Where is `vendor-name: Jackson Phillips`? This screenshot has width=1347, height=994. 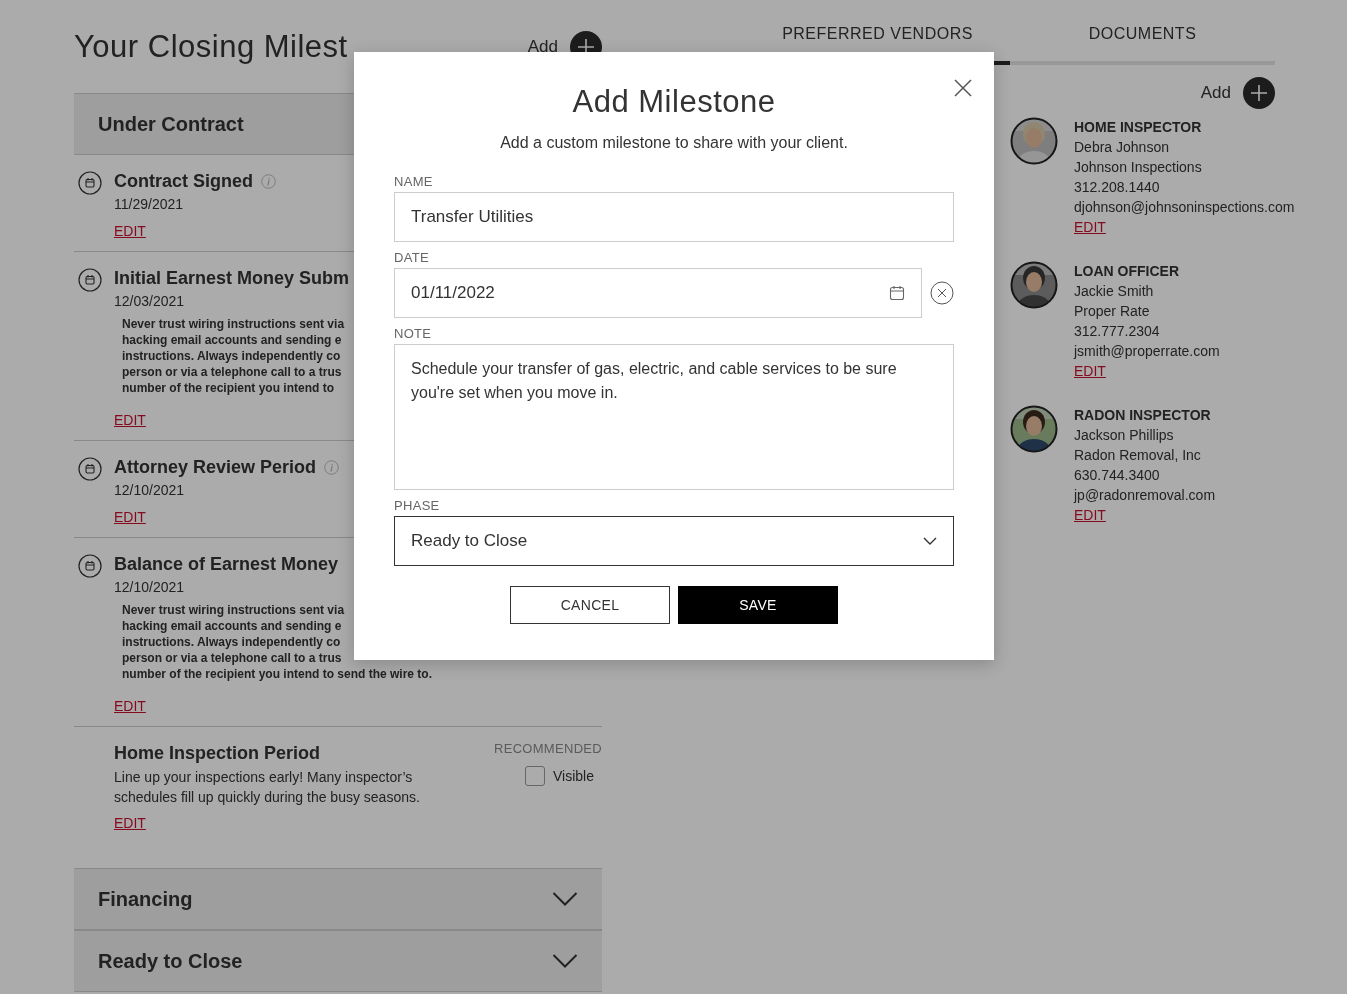 vendor-name: Jackson Phillips is located at coordinates (1124, 435).